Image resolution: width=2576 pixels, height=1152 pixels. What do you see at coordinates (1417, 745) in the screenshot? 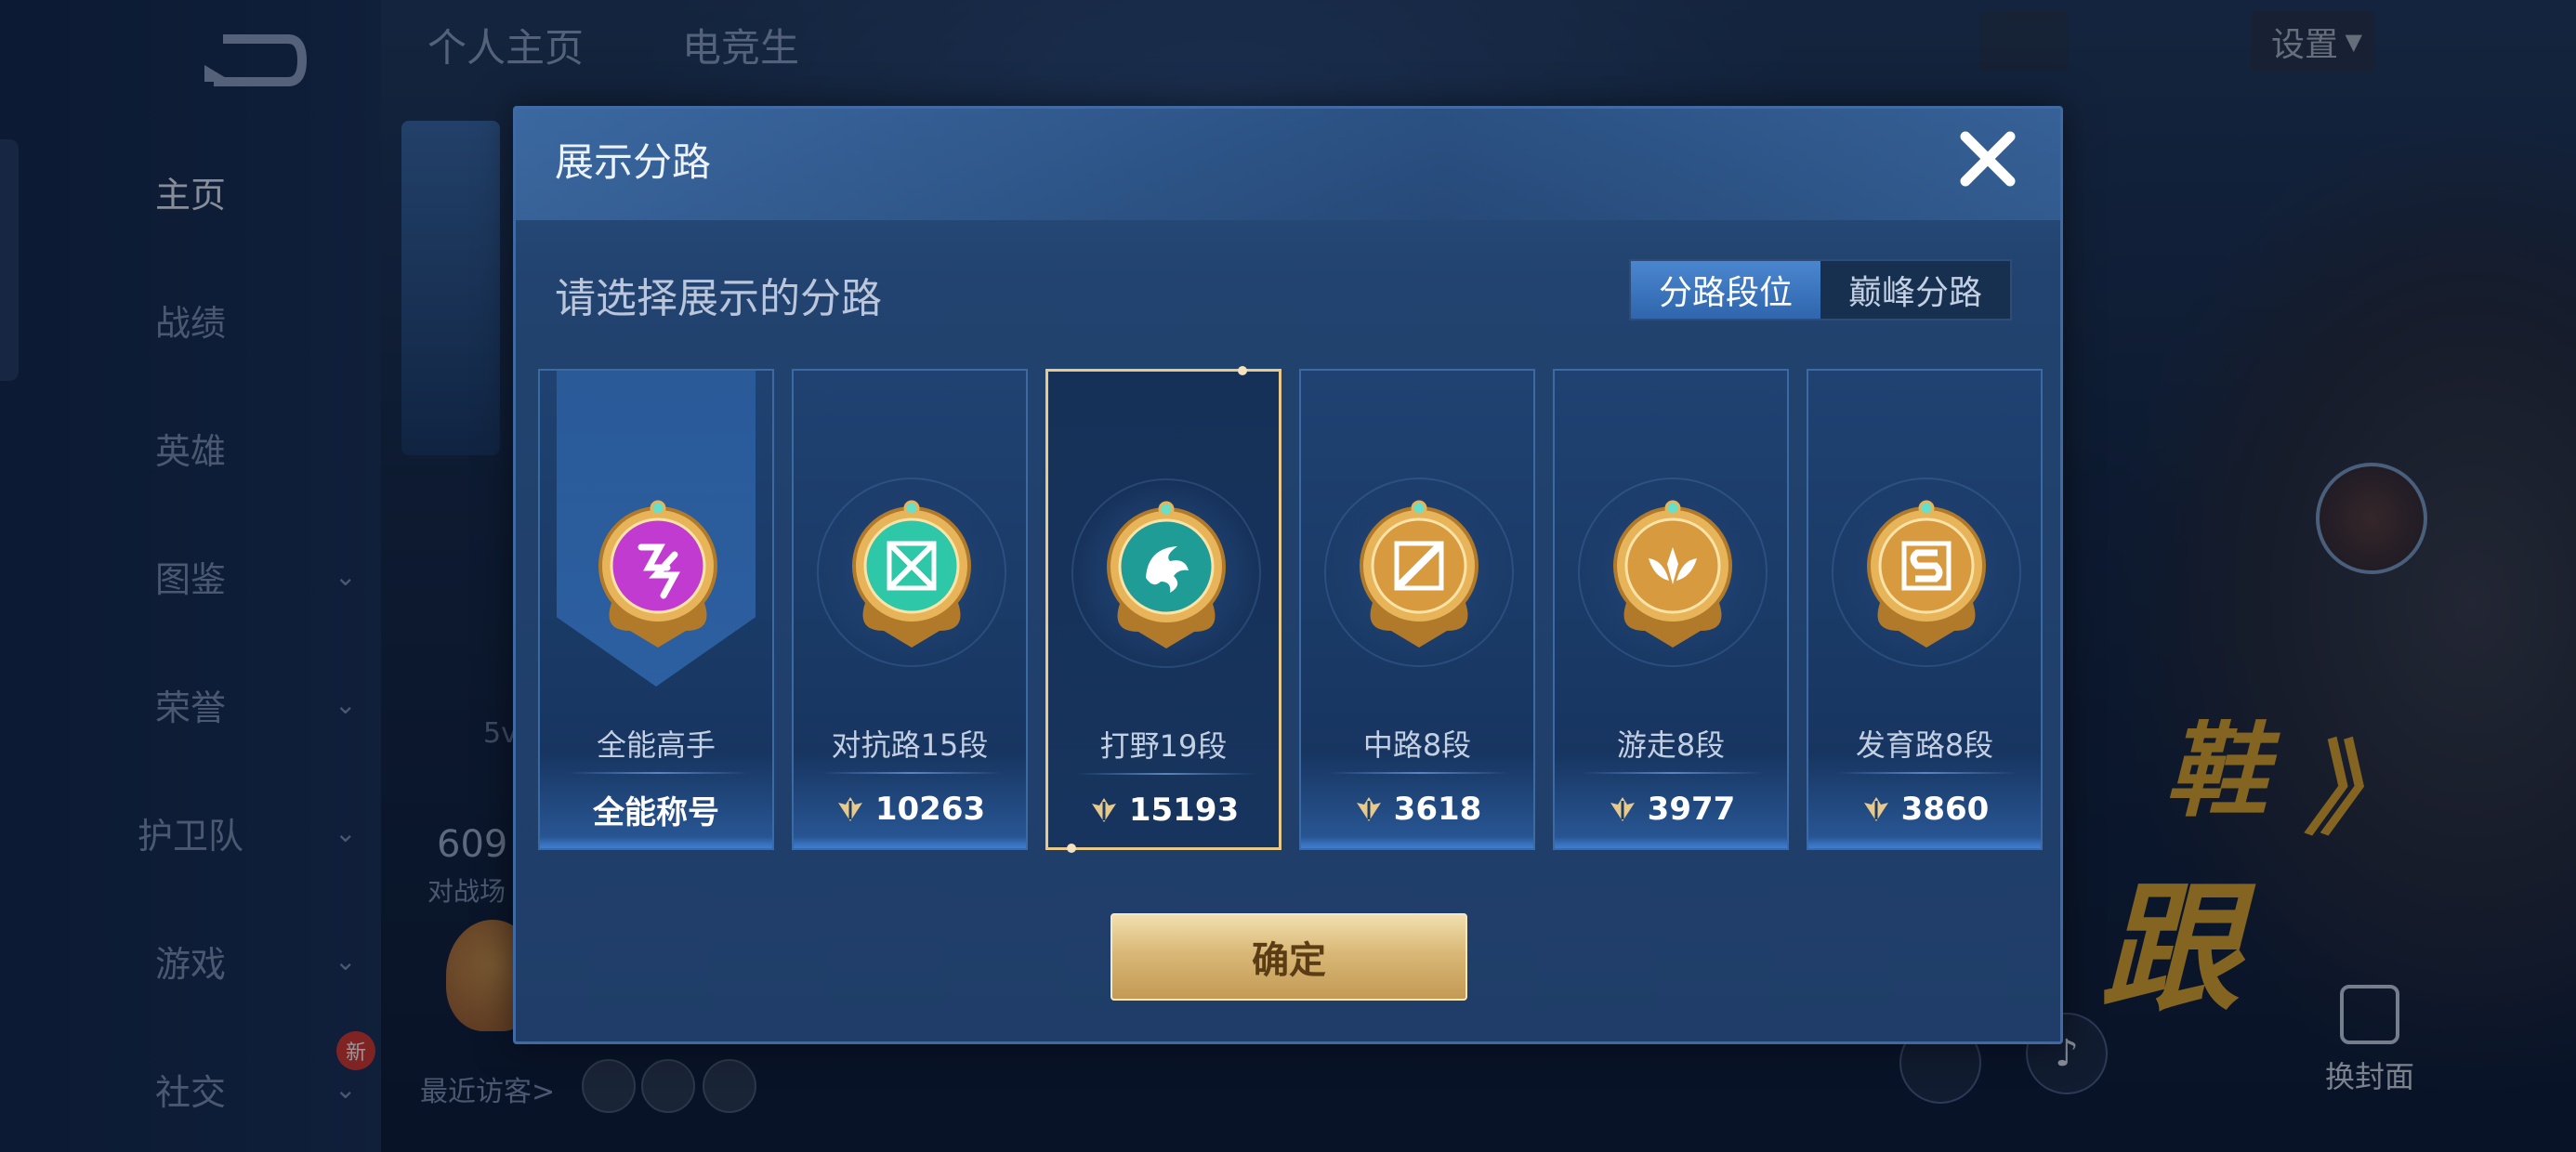
I see `lane-name: 中路8段` at bounding box center [1417, 745].